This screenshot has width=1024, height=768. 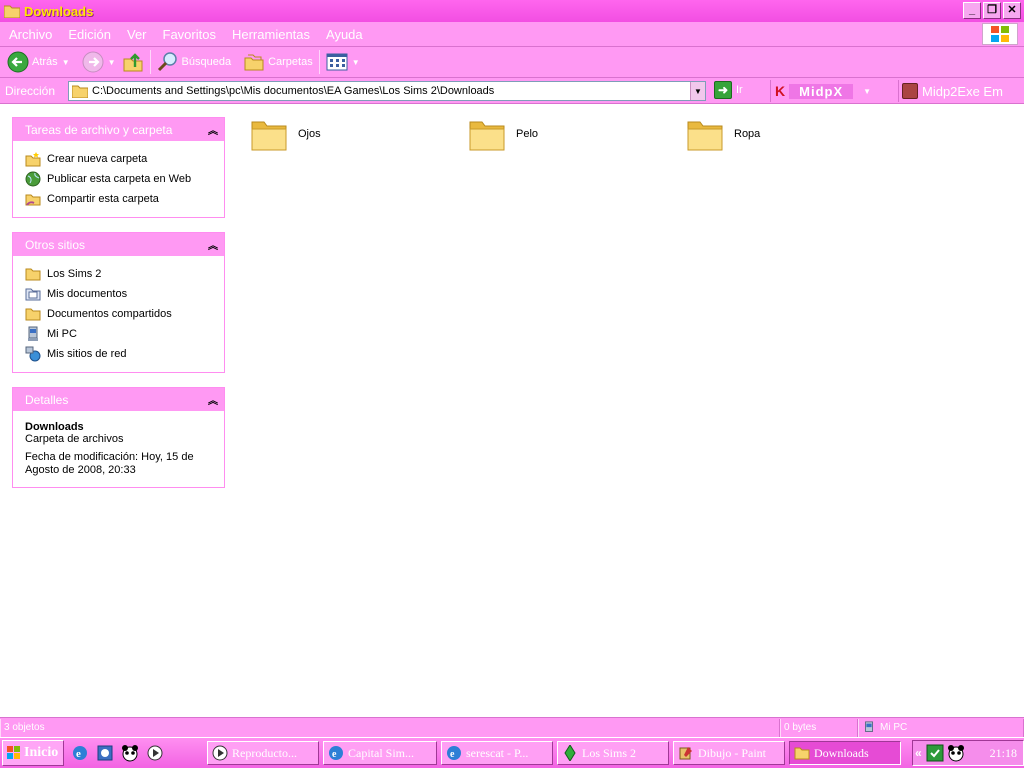 I want to click on search-button: Búsqueda, so click(x=194, y=62).